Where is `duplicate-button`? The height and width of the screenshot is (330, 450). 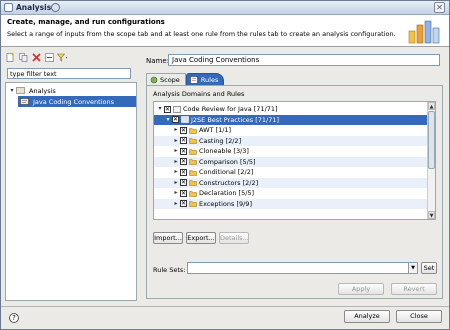 duplicate-button is located at coordinates (23, 57).